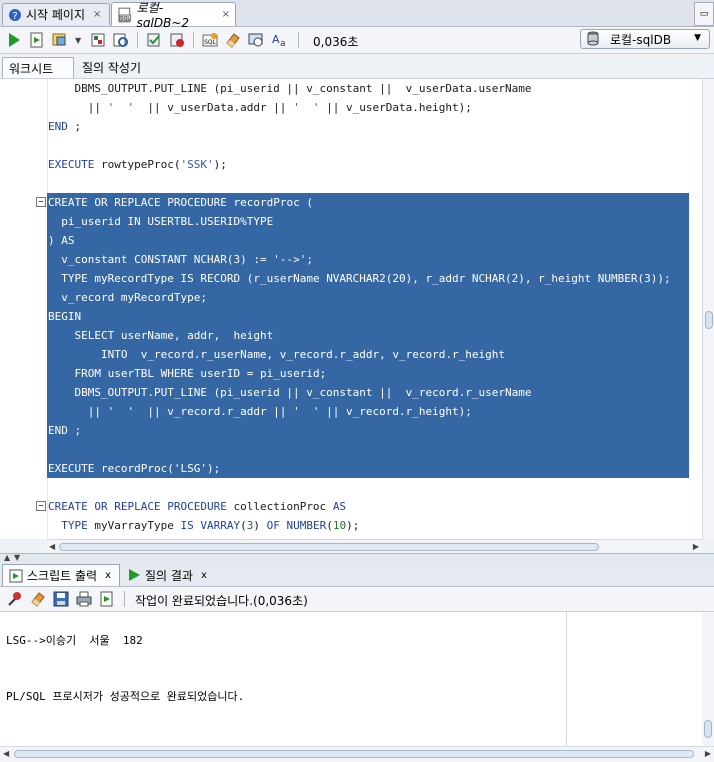  What do you see at coordinates (566, 679) in the screenshot?
I see `margin-marker` at bounding box center [566, 679].